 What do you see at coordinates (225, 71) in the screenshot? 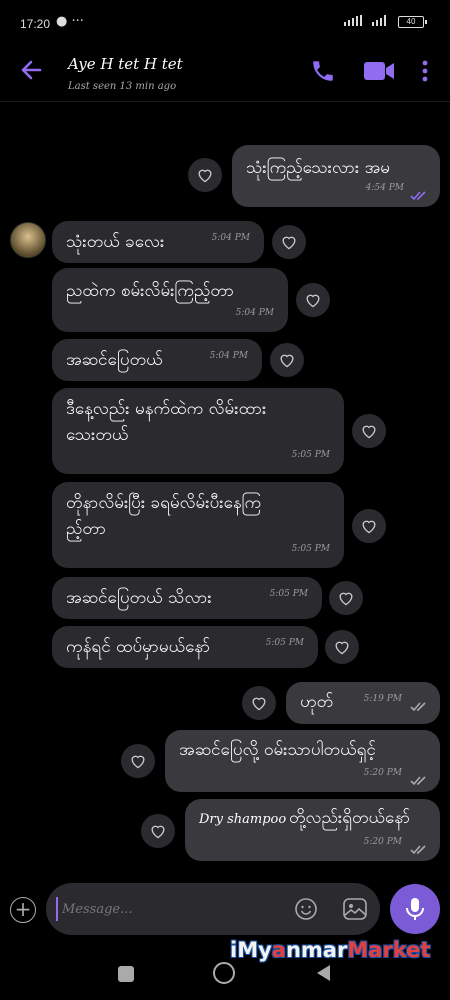
I see `chat-header: Aye H tet H tet Last seen 13 min ago` at bounding box center [225, 71].